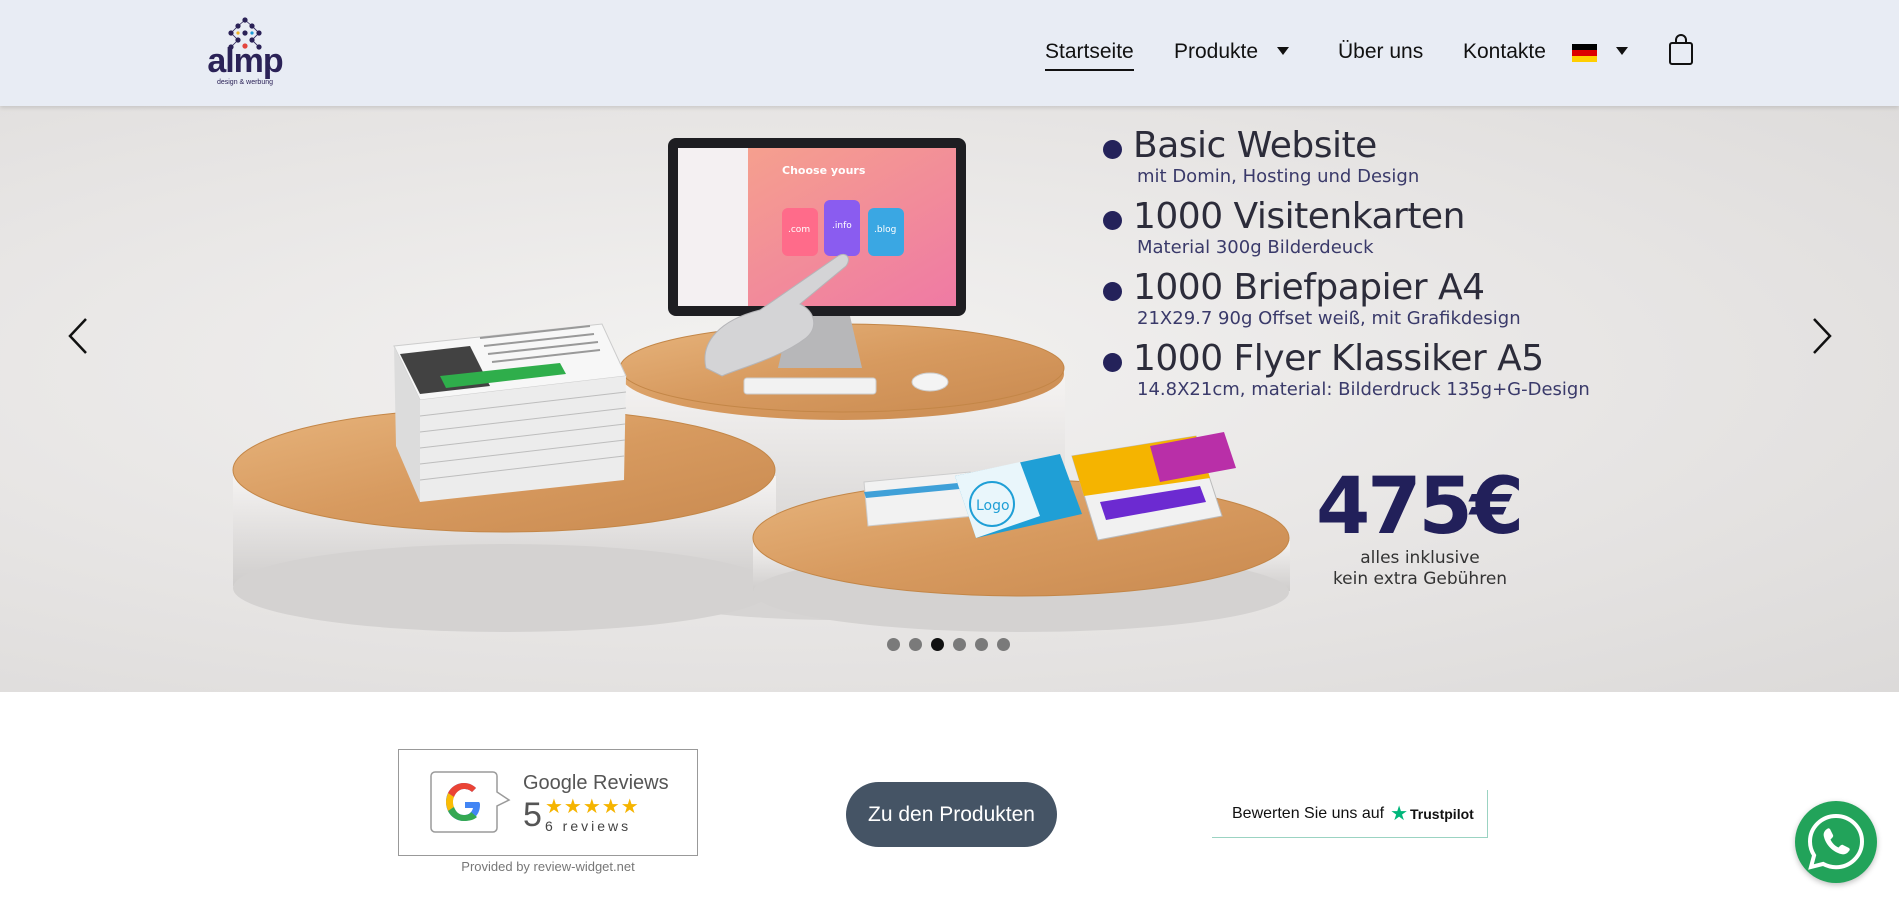  I want to click on offer-title: 1000 Flyer Klassiker A5, so click(1338, 358).